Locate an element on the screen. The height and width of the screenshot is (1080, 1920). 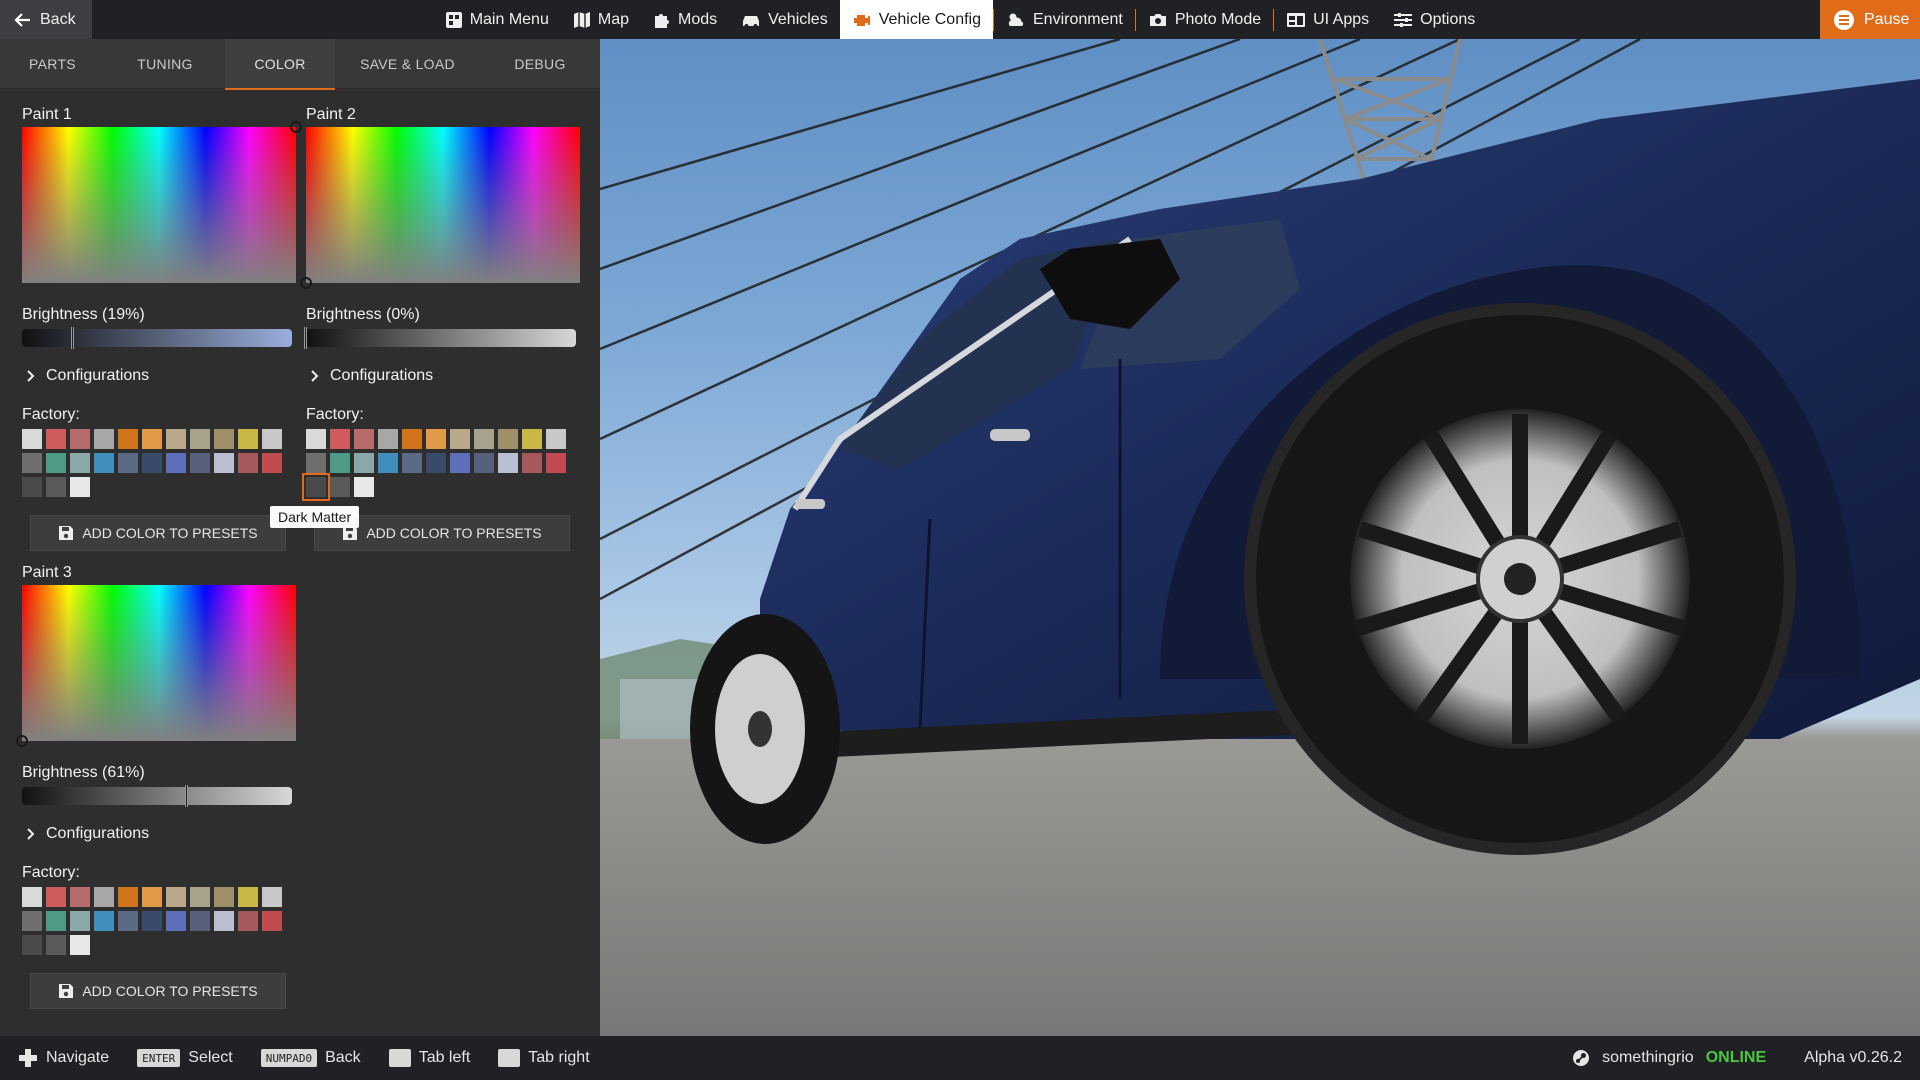
back-button: Back is located at coordinates (46, 19).